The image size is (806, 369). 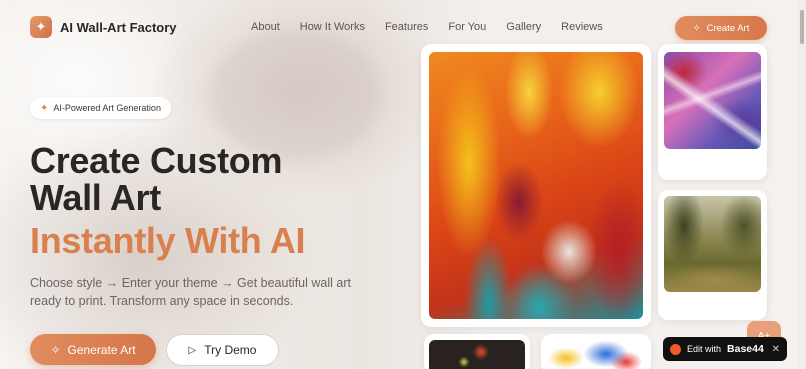 What do you see at coordinates (406, 27) in the screenshot?
I see `nav-features: Features` at bounding box center [406, 27].